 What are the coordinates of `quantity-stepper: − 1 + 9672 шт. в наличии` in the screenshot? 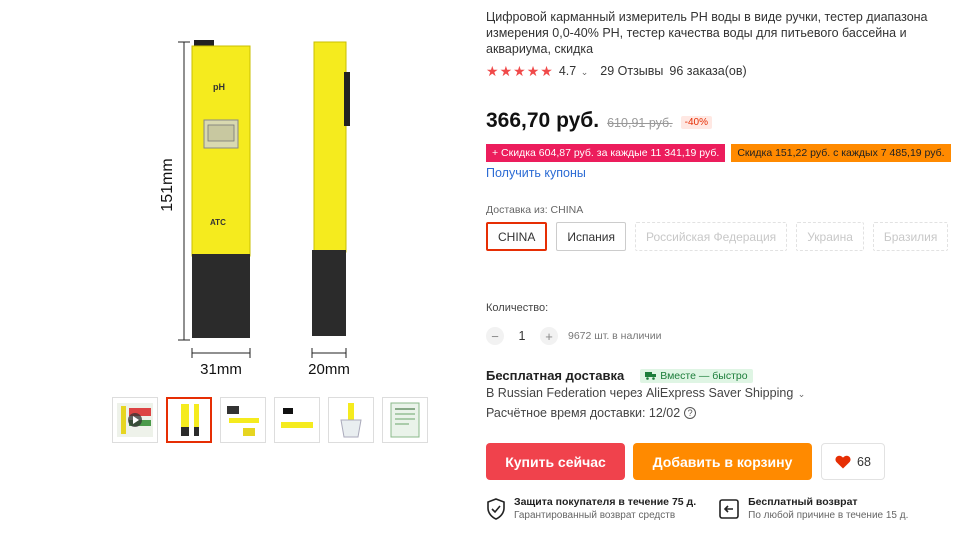 It's located at (574, 336).